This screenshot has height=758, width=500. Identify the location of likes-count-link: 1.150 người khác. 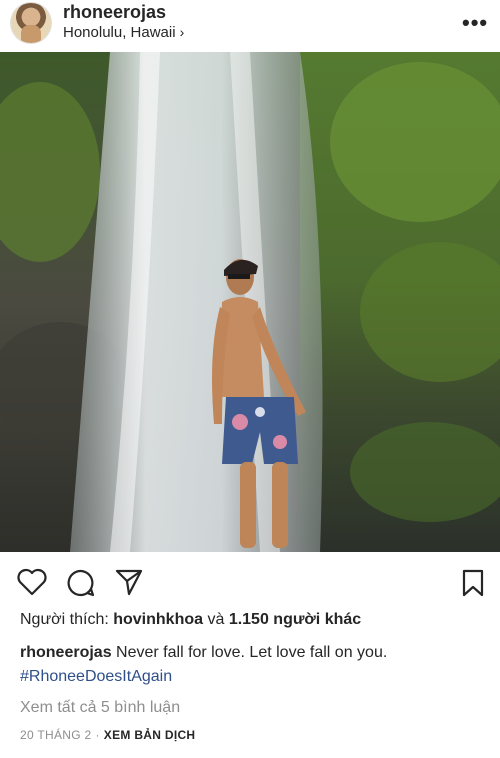
(295, 619).